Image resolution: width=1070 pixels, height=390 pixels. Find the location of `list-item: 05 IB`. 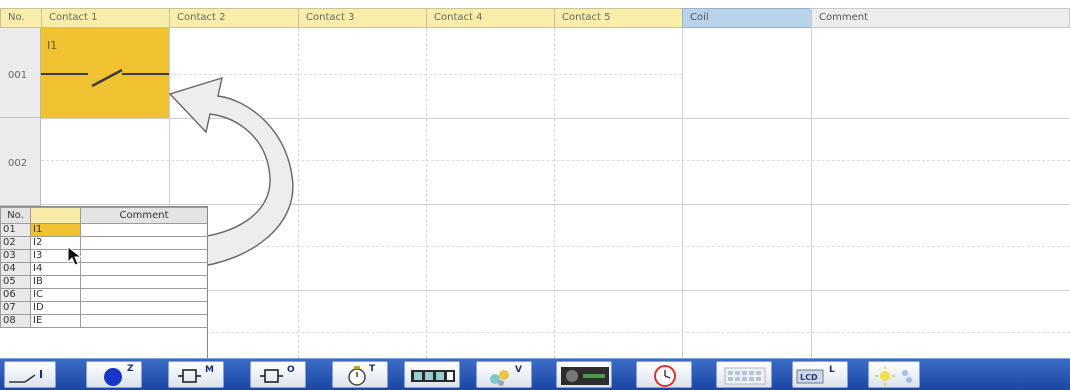

list-item: 05 IB is located at coordinates (103, 282).